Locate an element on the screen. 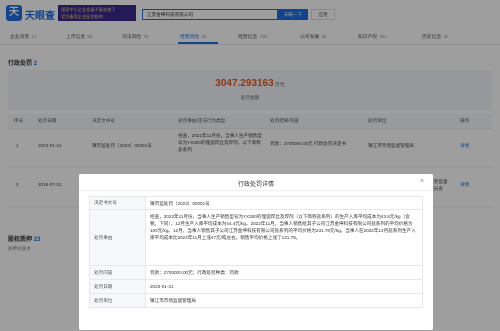 The image size is (500, 331). detail-label: 处罚事由 is located at coordinates (118, 237).